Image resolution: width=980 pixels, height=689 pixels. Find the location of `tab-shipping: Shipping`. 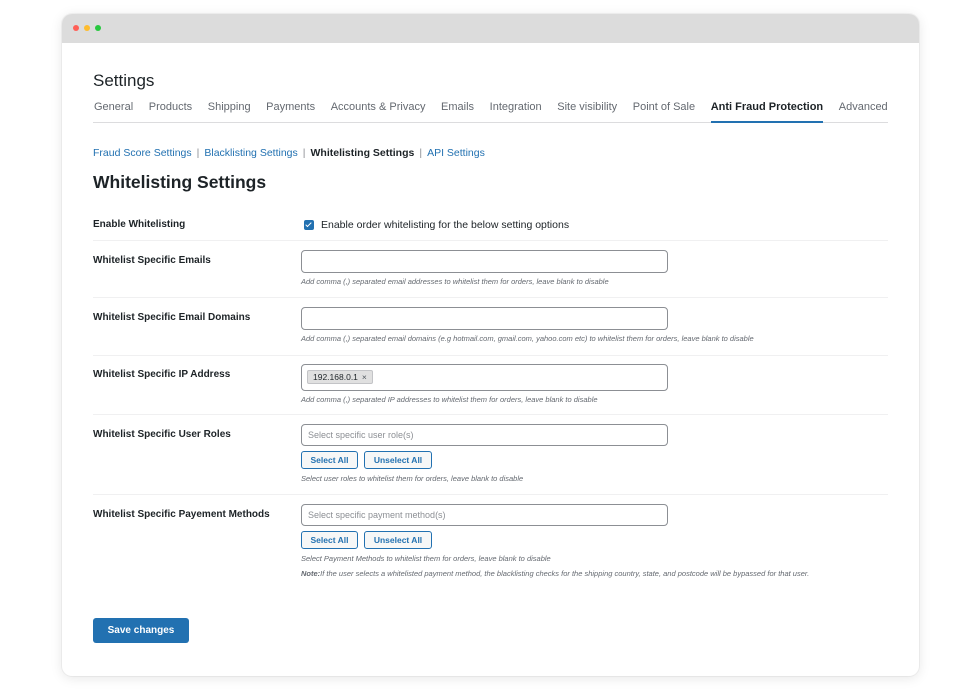

tab-shipping: Shipping is located at coordinates (229, 111).